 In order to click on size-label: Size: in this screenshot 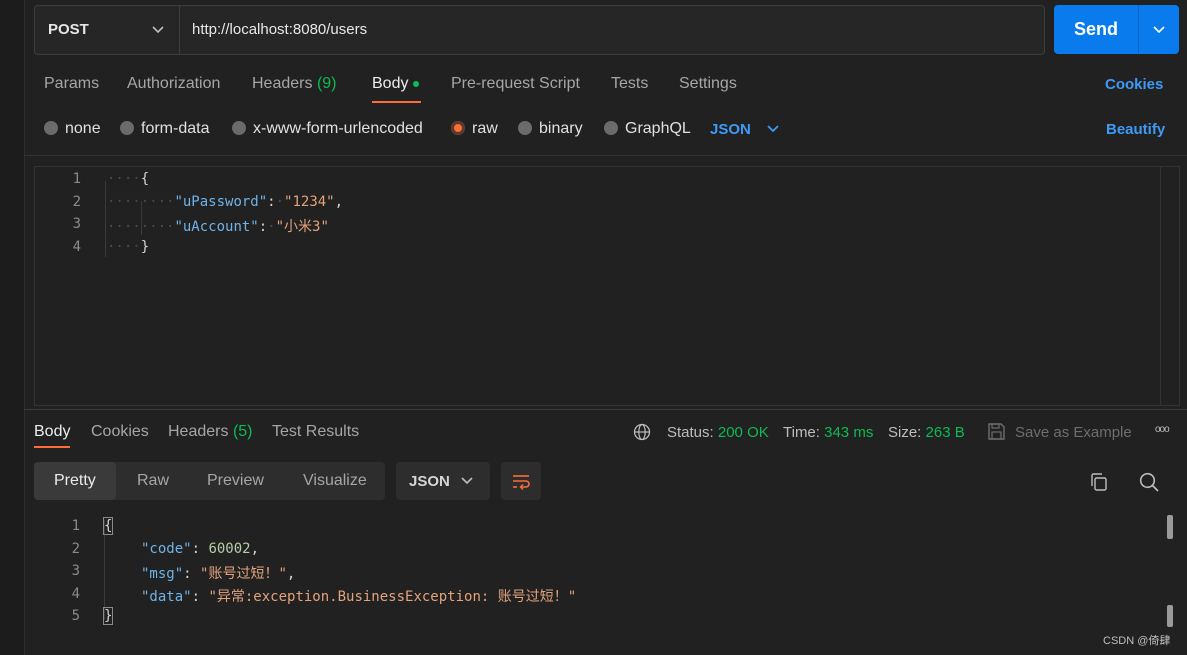, I will do `click(905, 432)`.